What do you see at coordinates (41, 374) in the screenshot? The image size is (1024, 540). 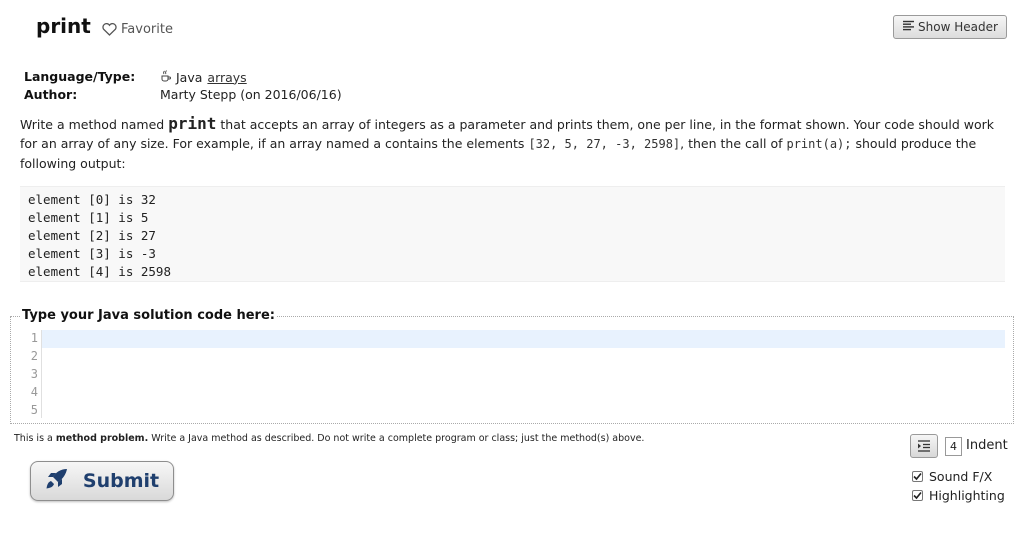 I see `gutter-divider` at bounding box center [41, 374].